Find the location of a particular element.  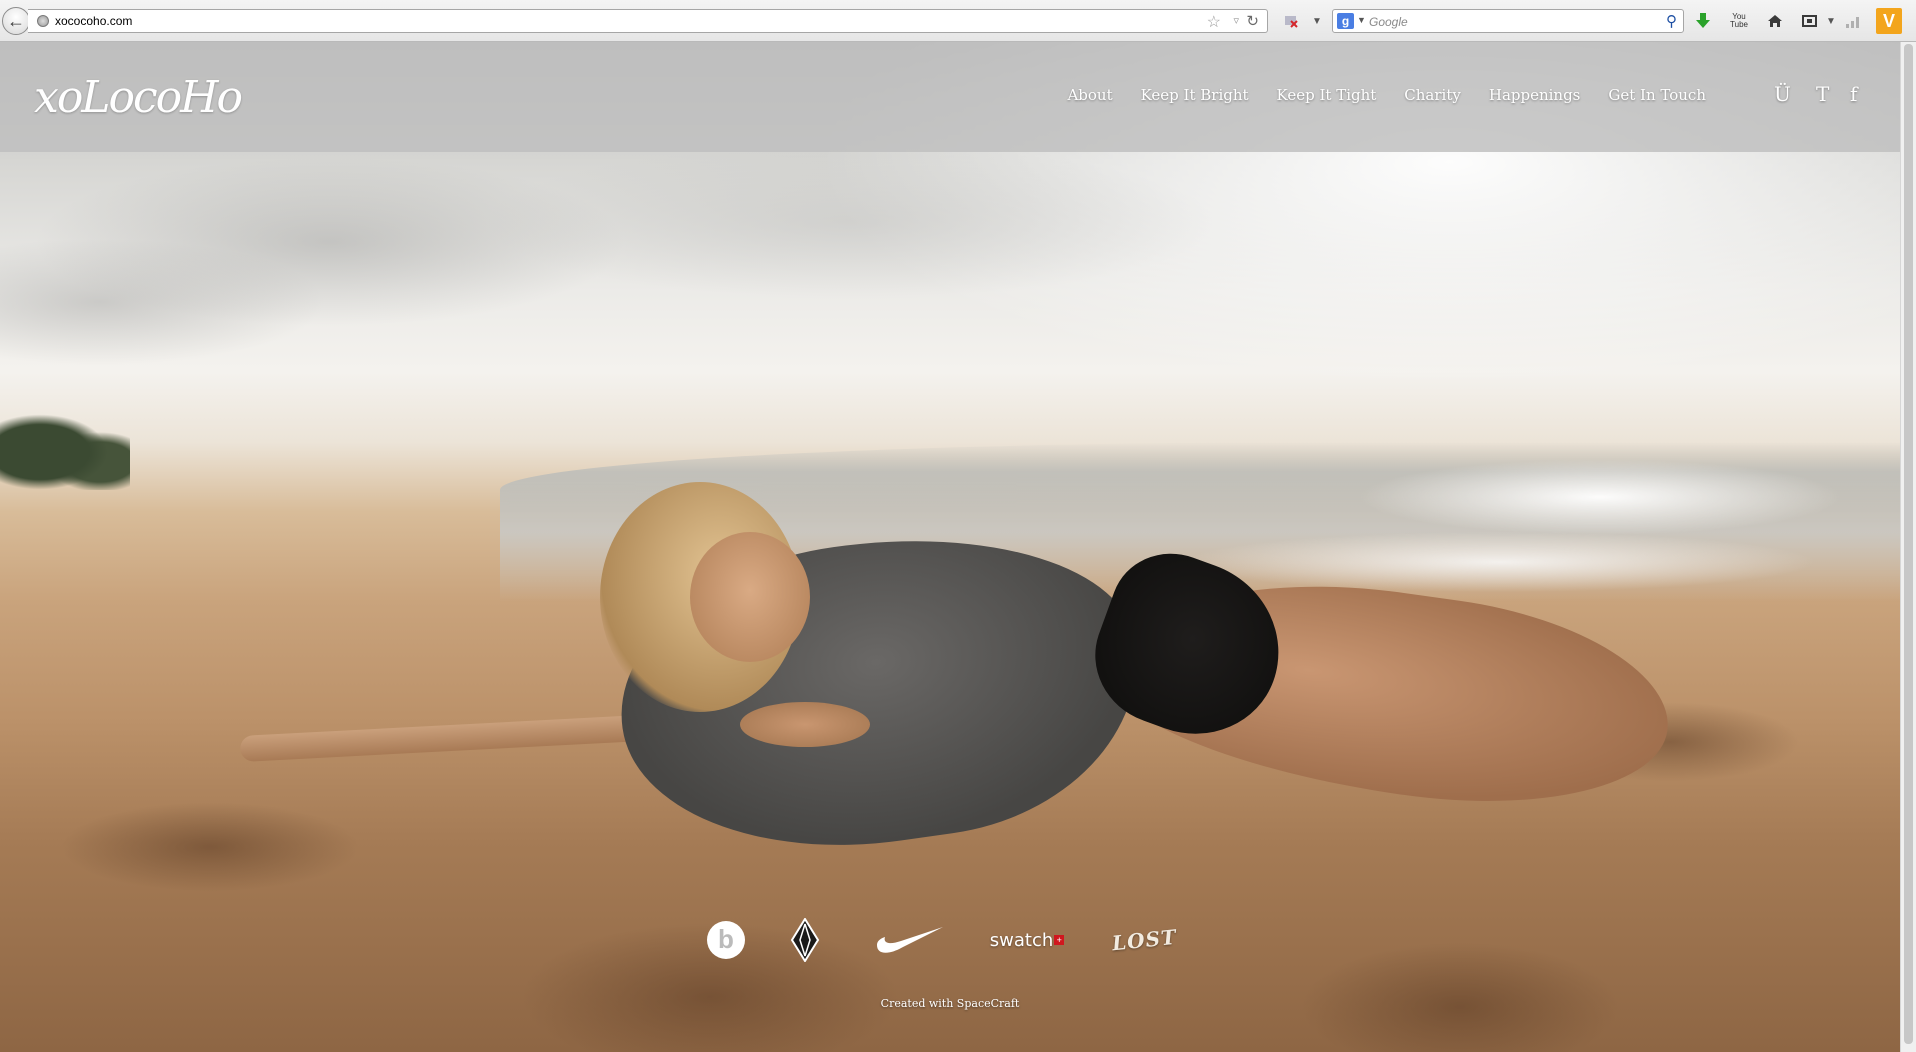

nike-logo is located at coordinates (910, 940).